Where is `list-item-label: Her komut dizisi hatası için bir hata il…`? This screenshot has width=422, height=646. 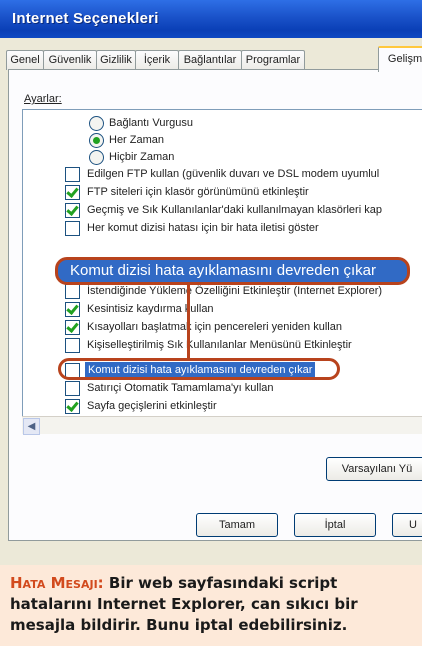 list-item-label: Her komut dizisi hatası için bir hata il… is located at coordinates (203, 228).